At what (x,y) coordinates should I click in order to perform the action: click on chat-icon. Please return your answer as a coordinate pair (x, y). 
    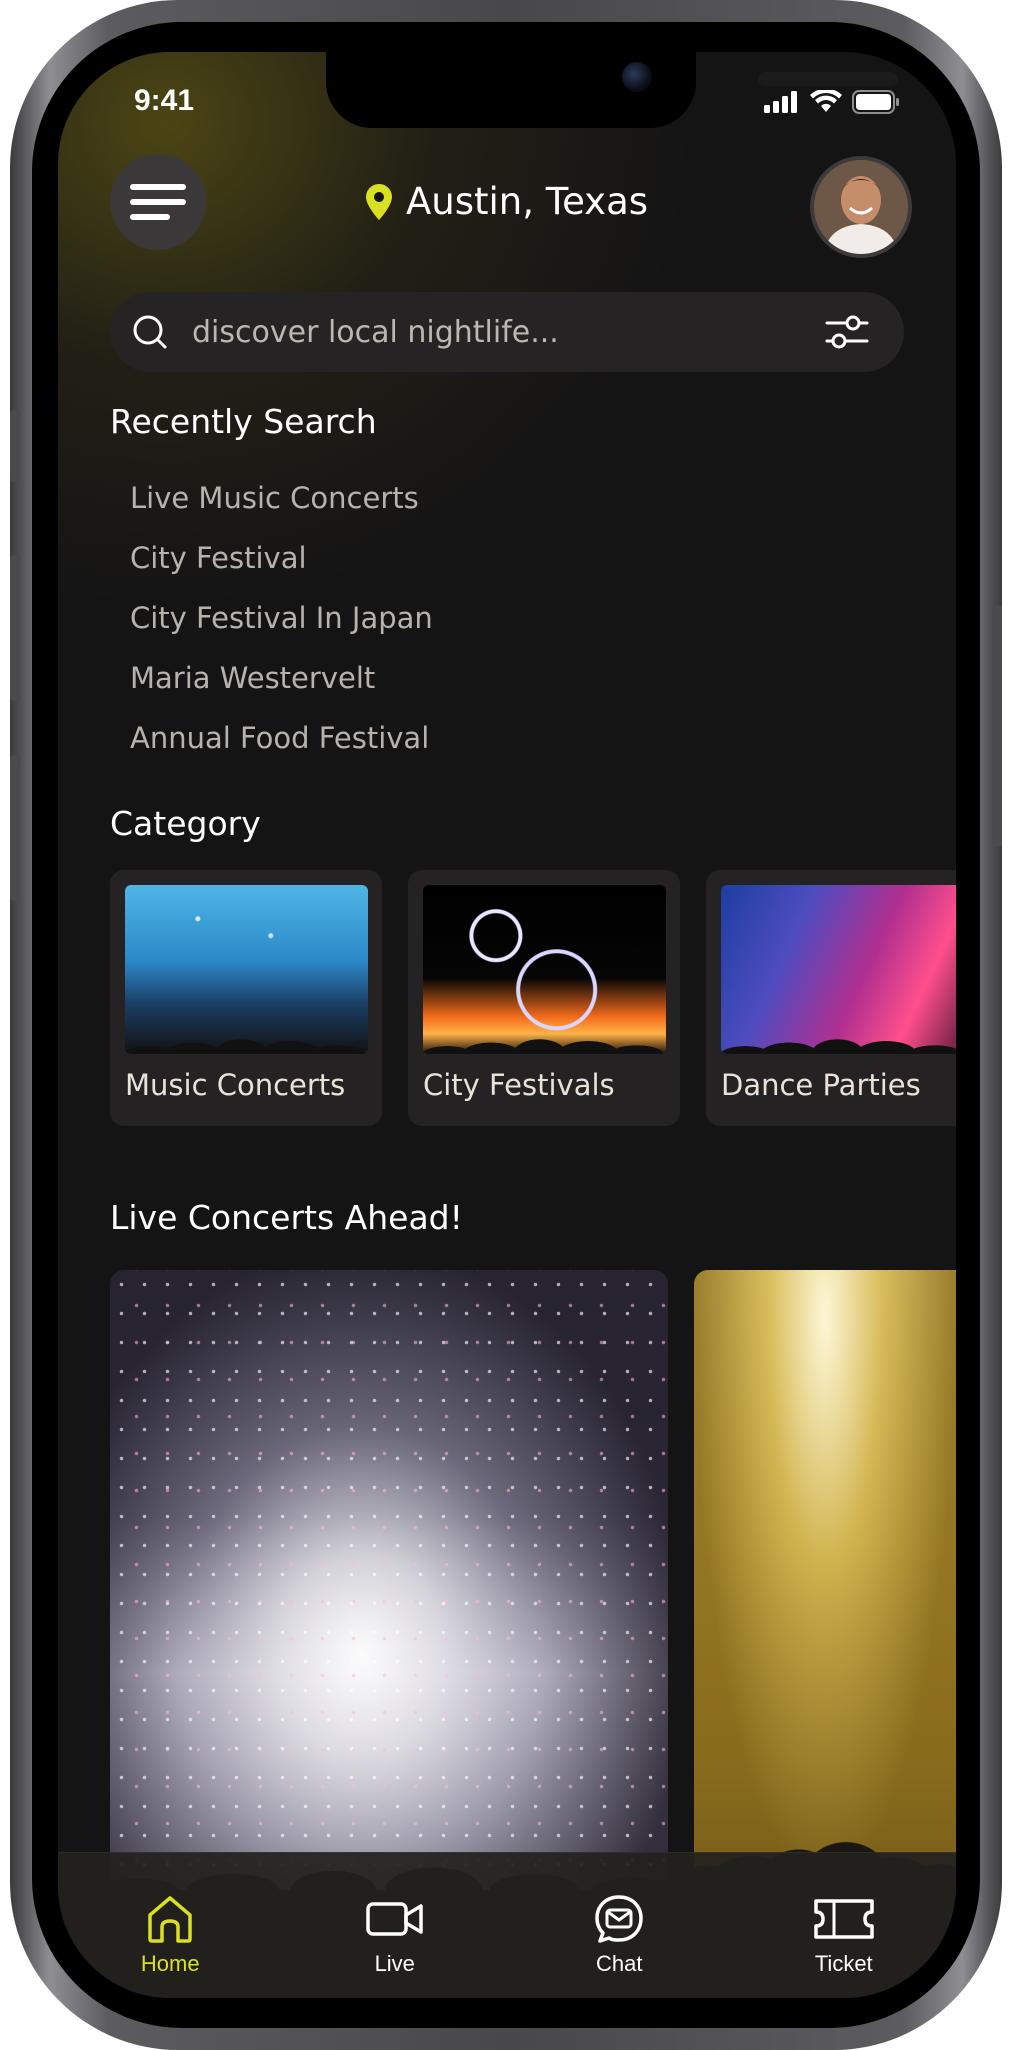
    Looking at the image, I should click on (619, 1919).